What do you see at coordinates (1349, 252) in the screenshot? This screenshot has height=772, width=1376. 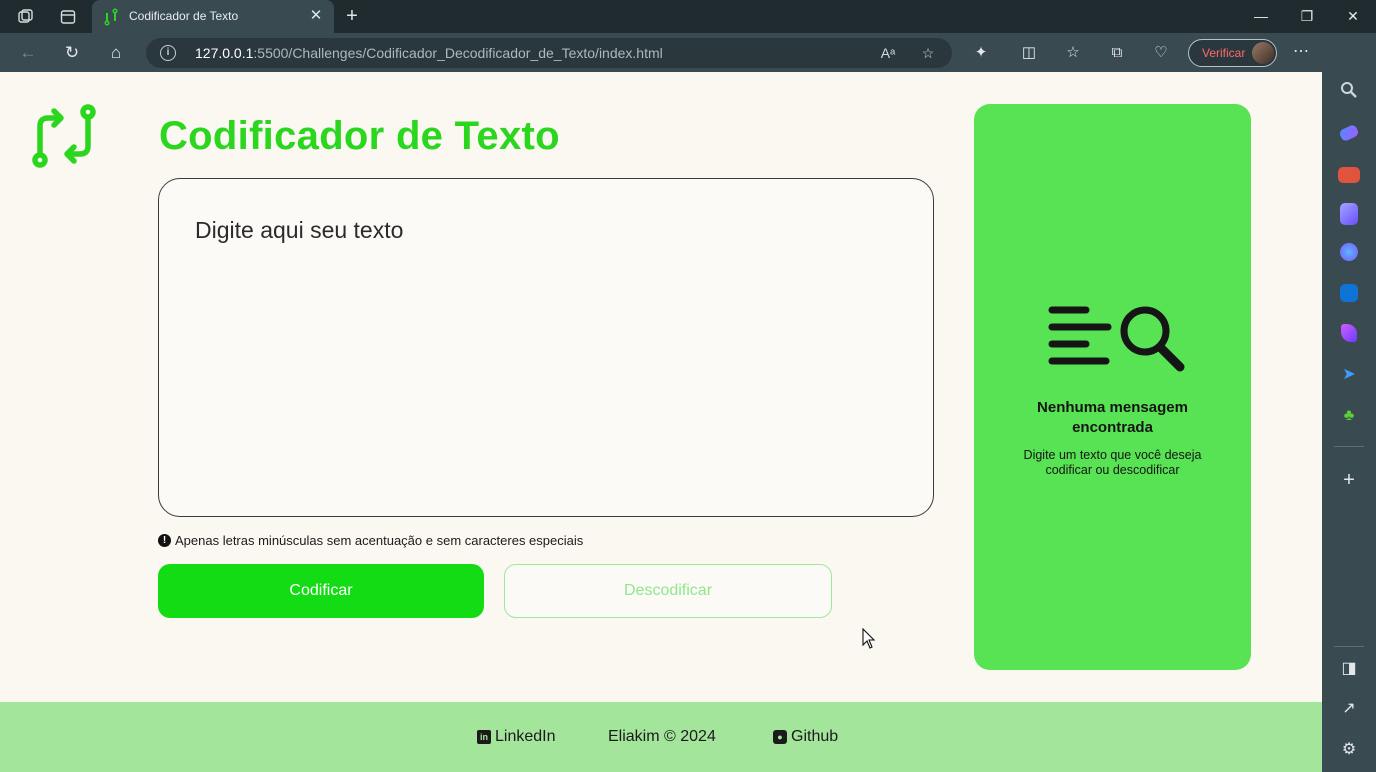 I see `microsoft365-icon` at bounding box center [1349, 252].